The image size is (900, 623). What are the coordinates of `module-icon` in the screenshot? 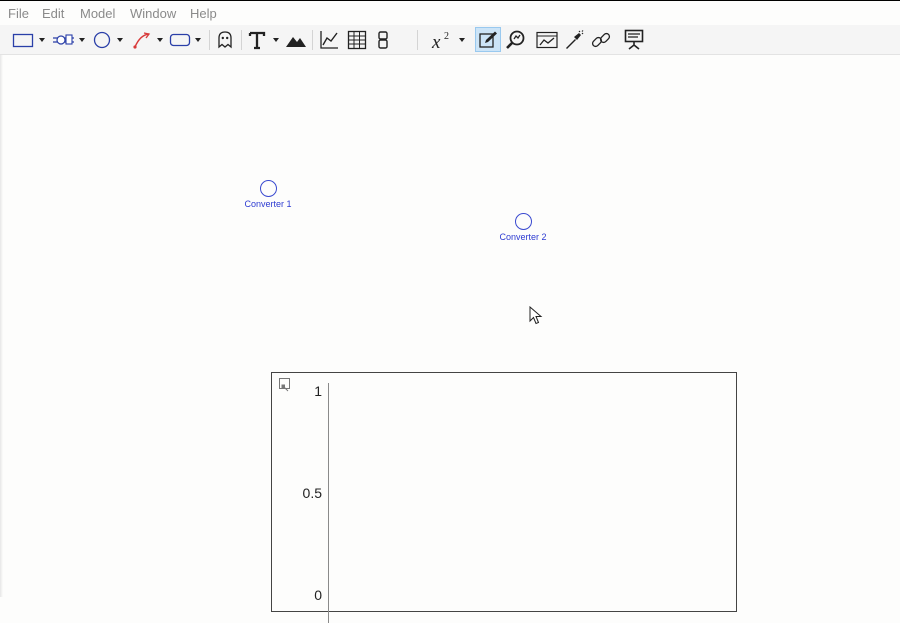 It's located at (180, 39).